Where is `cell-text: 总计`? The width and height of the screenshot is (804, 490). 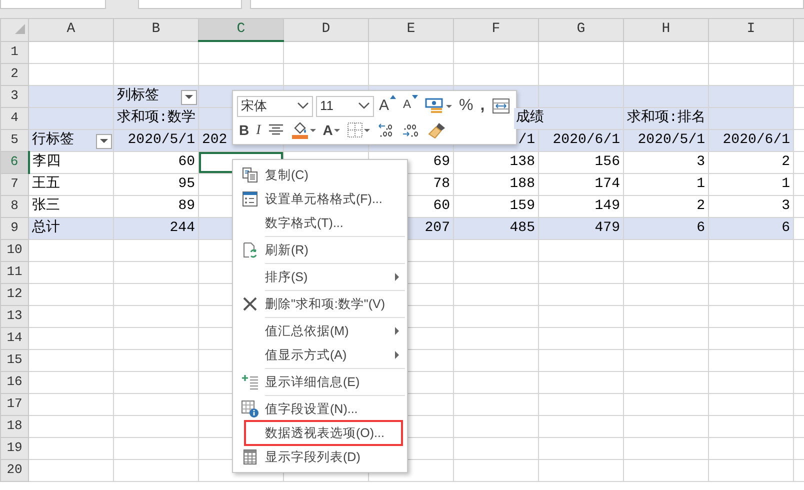 cell-text: 总计 is located at coordinates (46, 228).